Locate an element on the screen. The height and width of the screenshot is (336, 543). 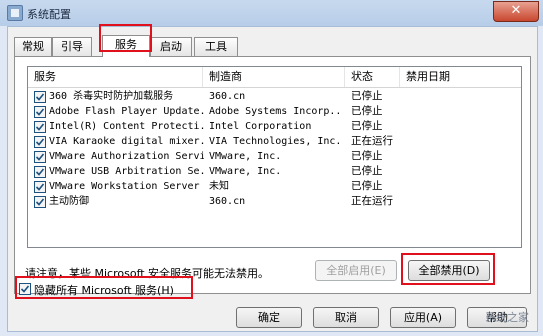
column-header-manufacturer: 制造商 is located at coordinates (274, 77).